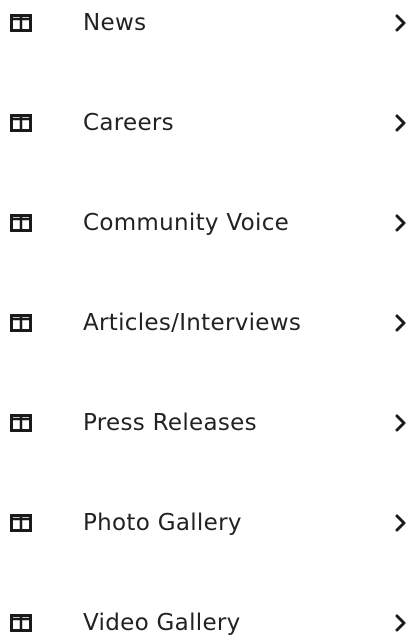  Describe the element at coordinates (162, 522) in the screenshot. I see `menu-item-label: Photo Gallery` at that location.